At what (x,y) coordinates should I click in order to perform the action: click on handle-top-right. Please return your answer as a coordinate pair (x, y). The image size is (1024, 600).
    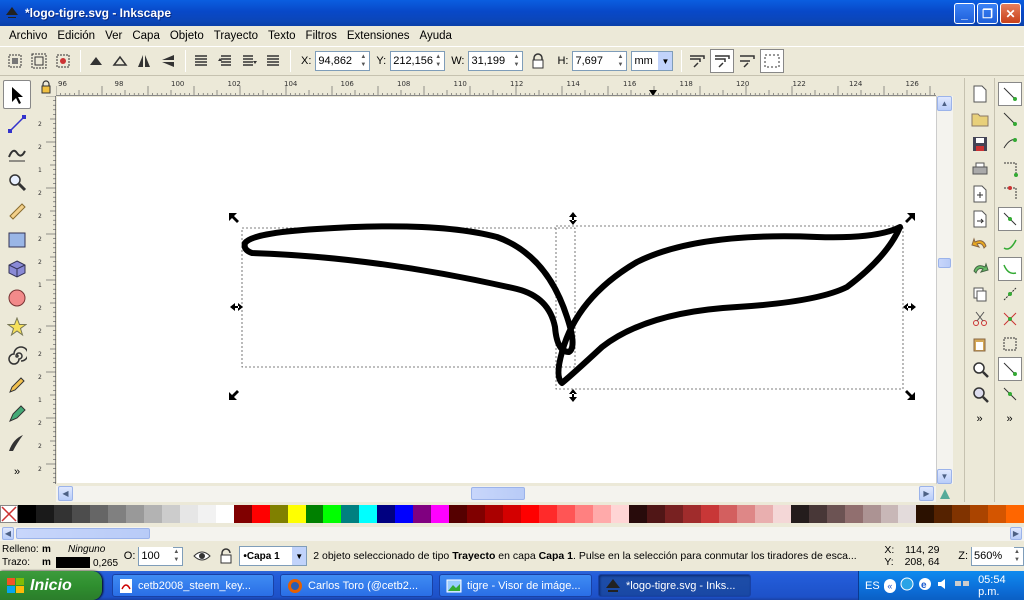
    Looking at the image, I should click on (910, 218).